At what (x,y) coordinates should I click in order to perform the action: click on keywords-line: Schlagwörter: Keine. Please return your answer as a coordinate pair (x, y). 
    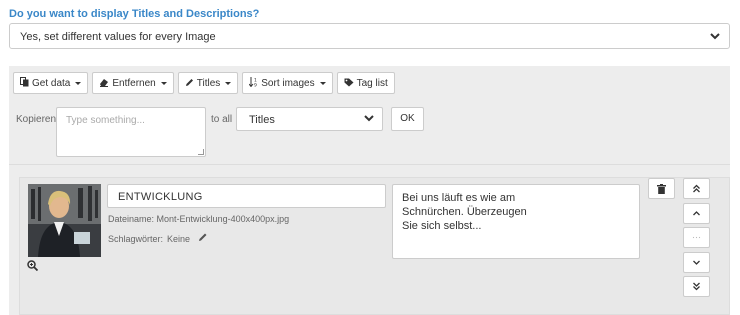
    Looking at the image, I should click on (158, 238).